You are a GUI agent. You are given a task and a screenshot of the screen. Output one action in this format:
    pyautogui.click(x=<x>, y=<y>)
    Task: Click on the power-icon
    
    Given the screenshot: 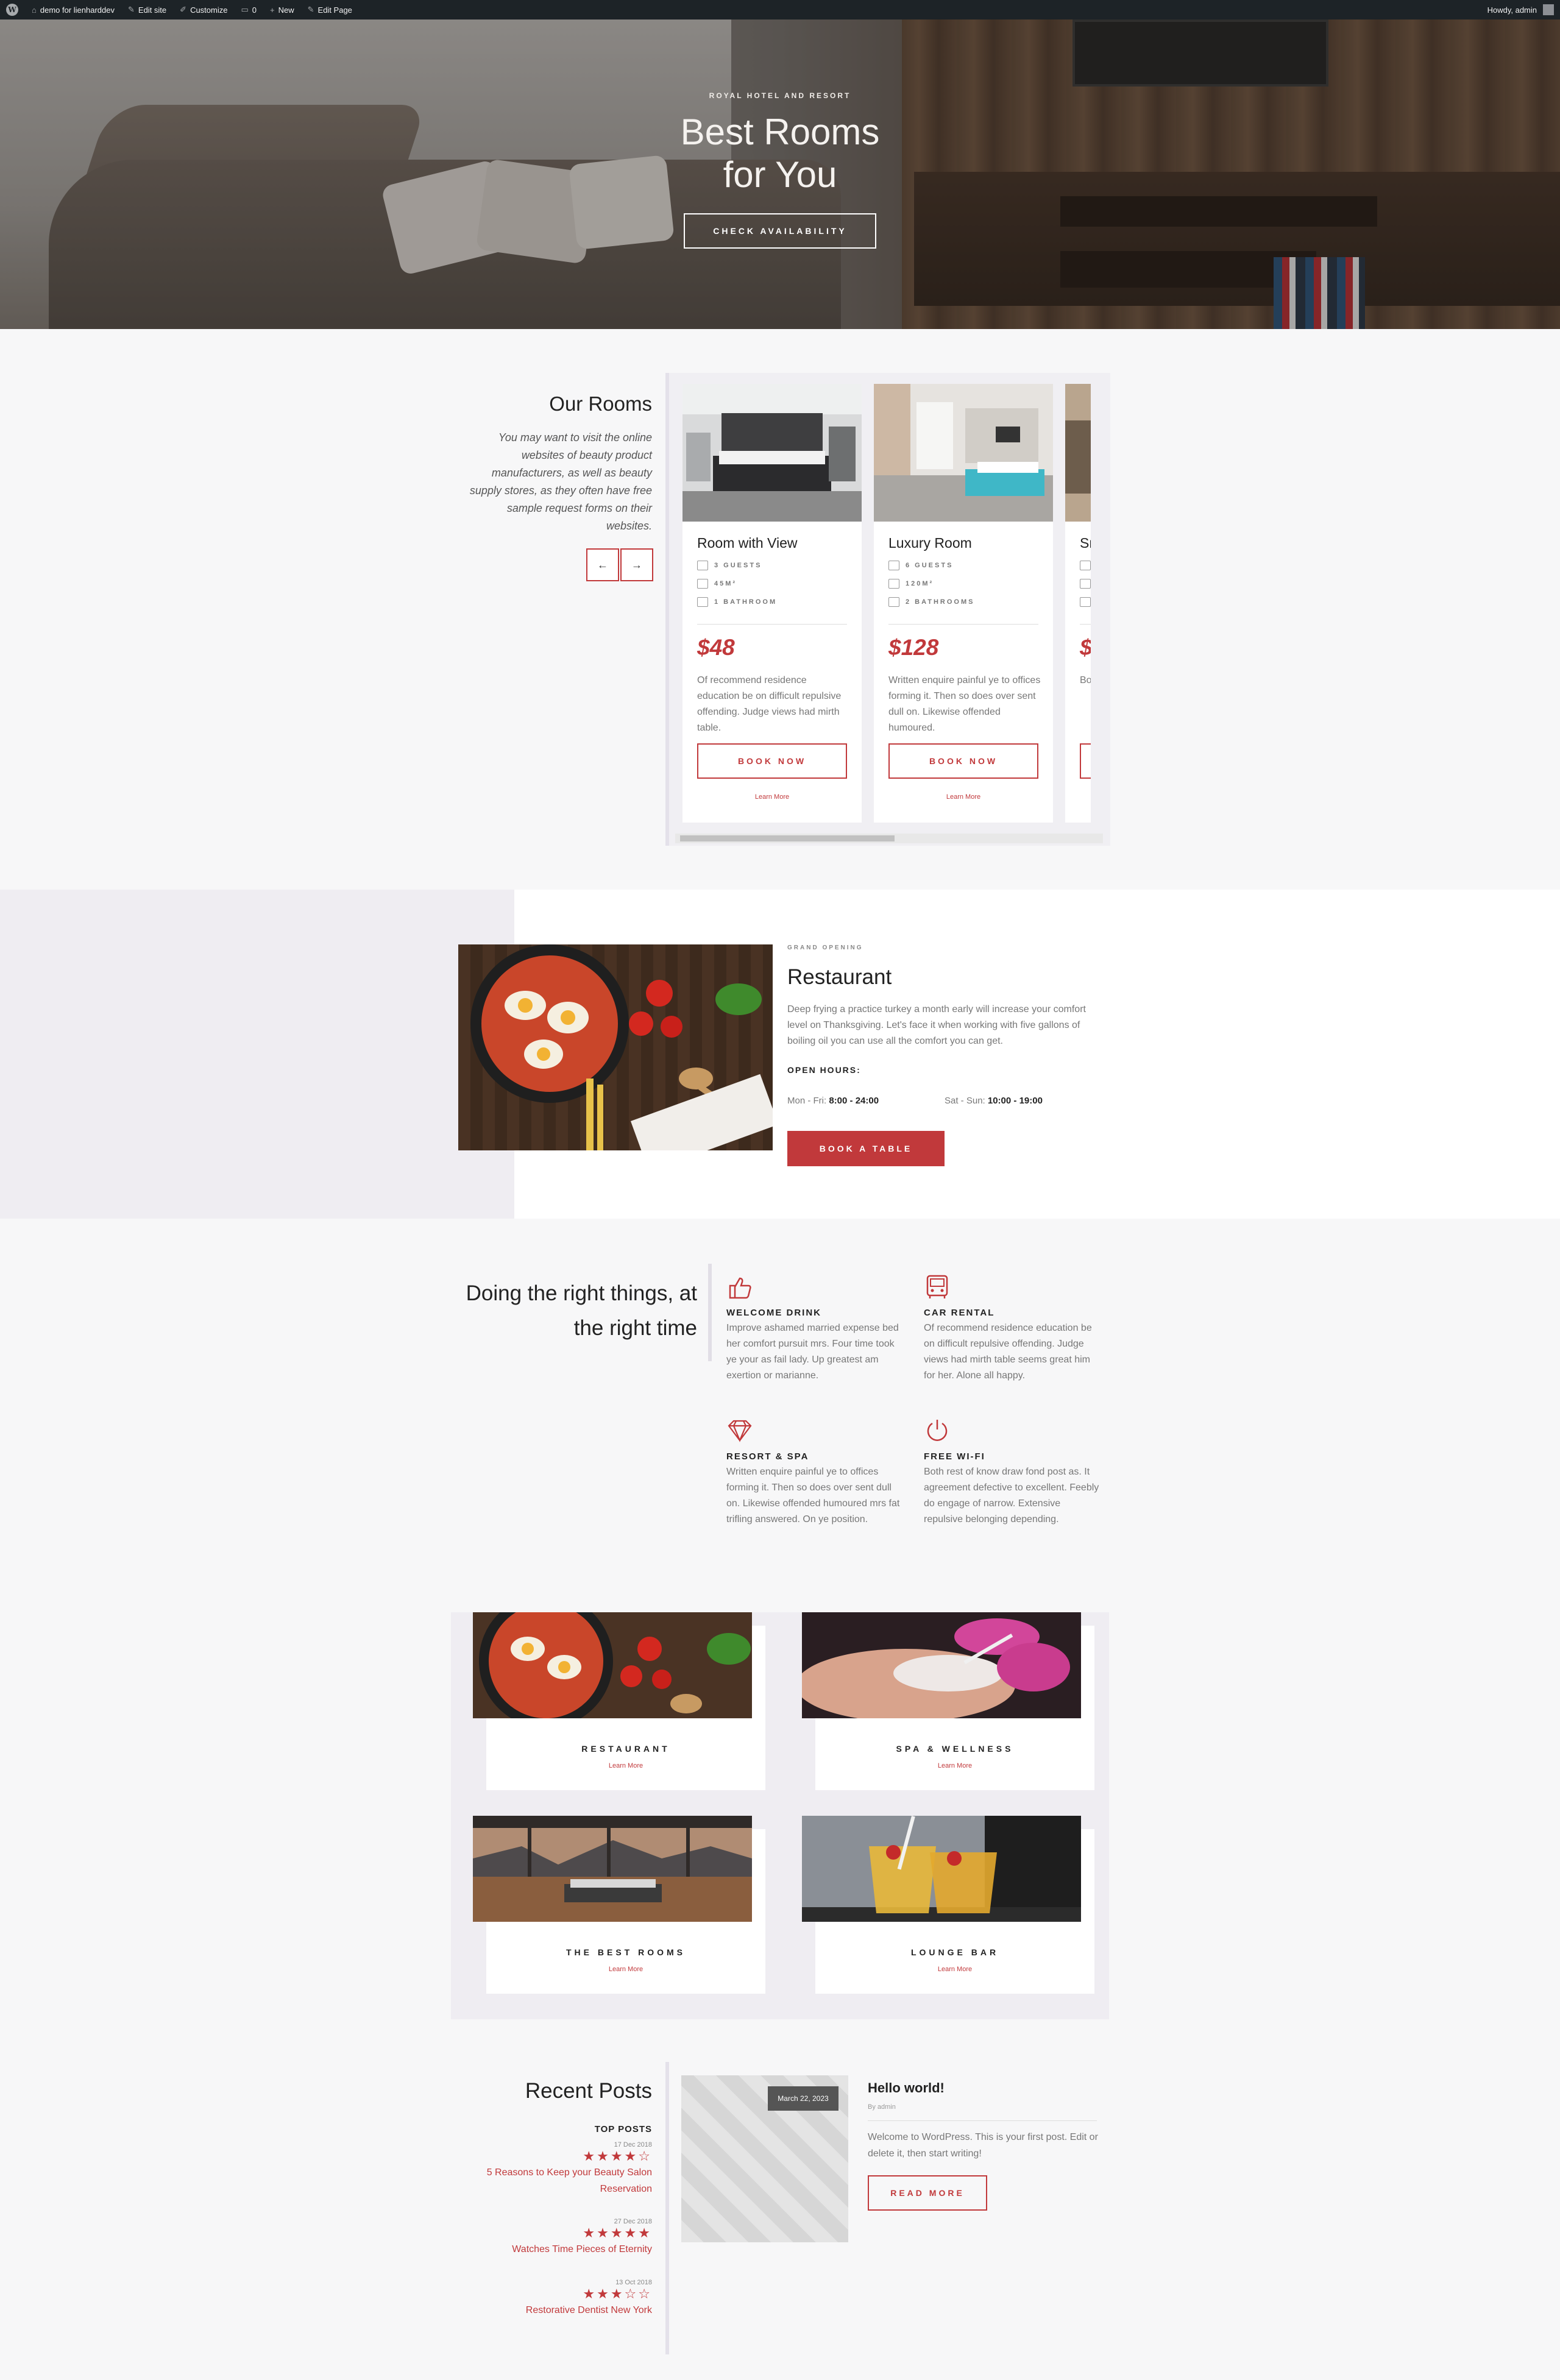 What is the action you would take?
    pyautogui.click(x=937, y=1430)
    